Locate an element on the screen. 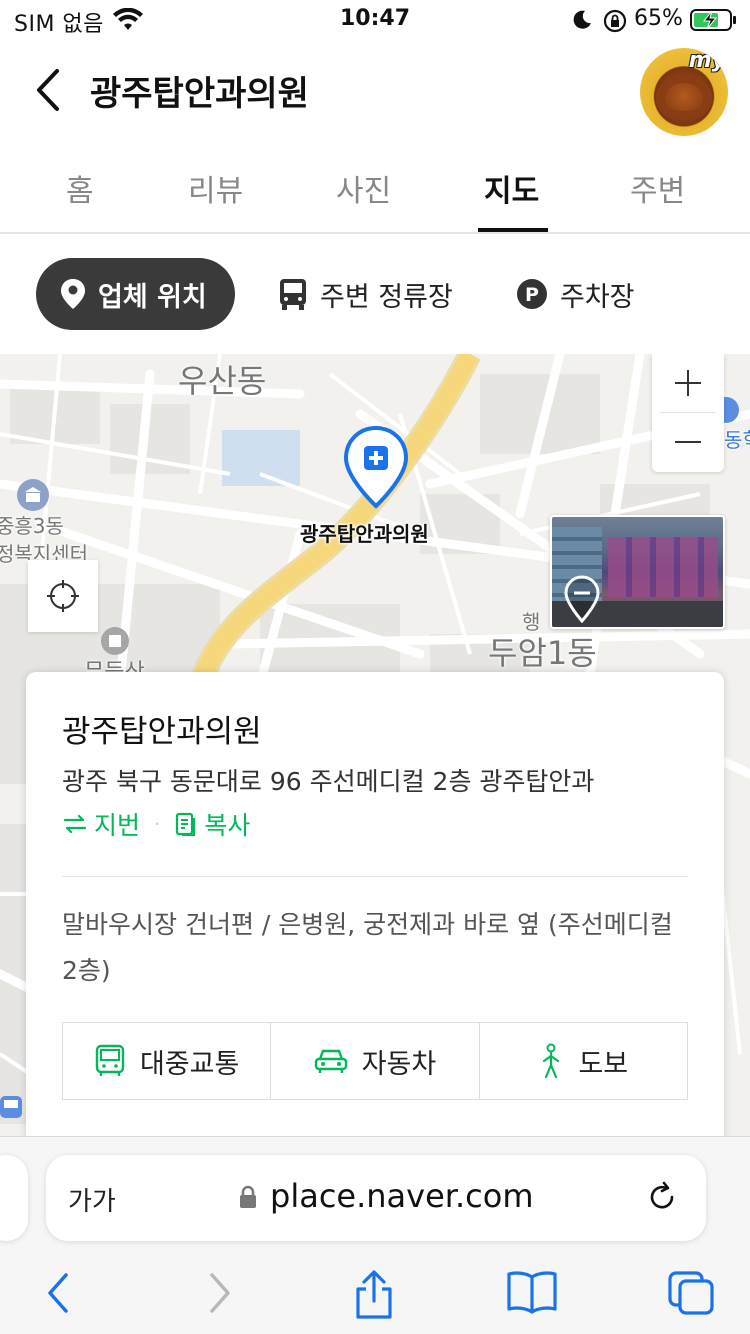 The height and width of the screenshot is (1334, 750). map-label-usan: 우산동 is located at coordinates (222, 381).